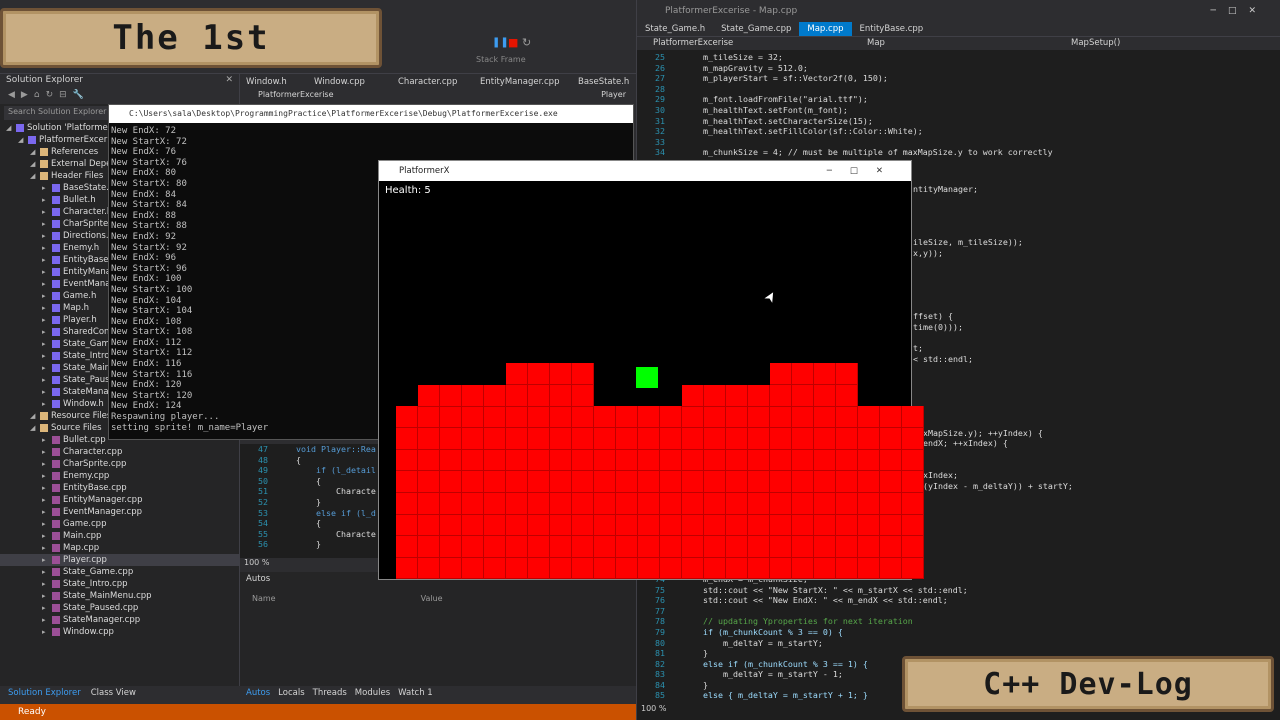  I want to click on tab-locals: Locals, so click(291, 693).